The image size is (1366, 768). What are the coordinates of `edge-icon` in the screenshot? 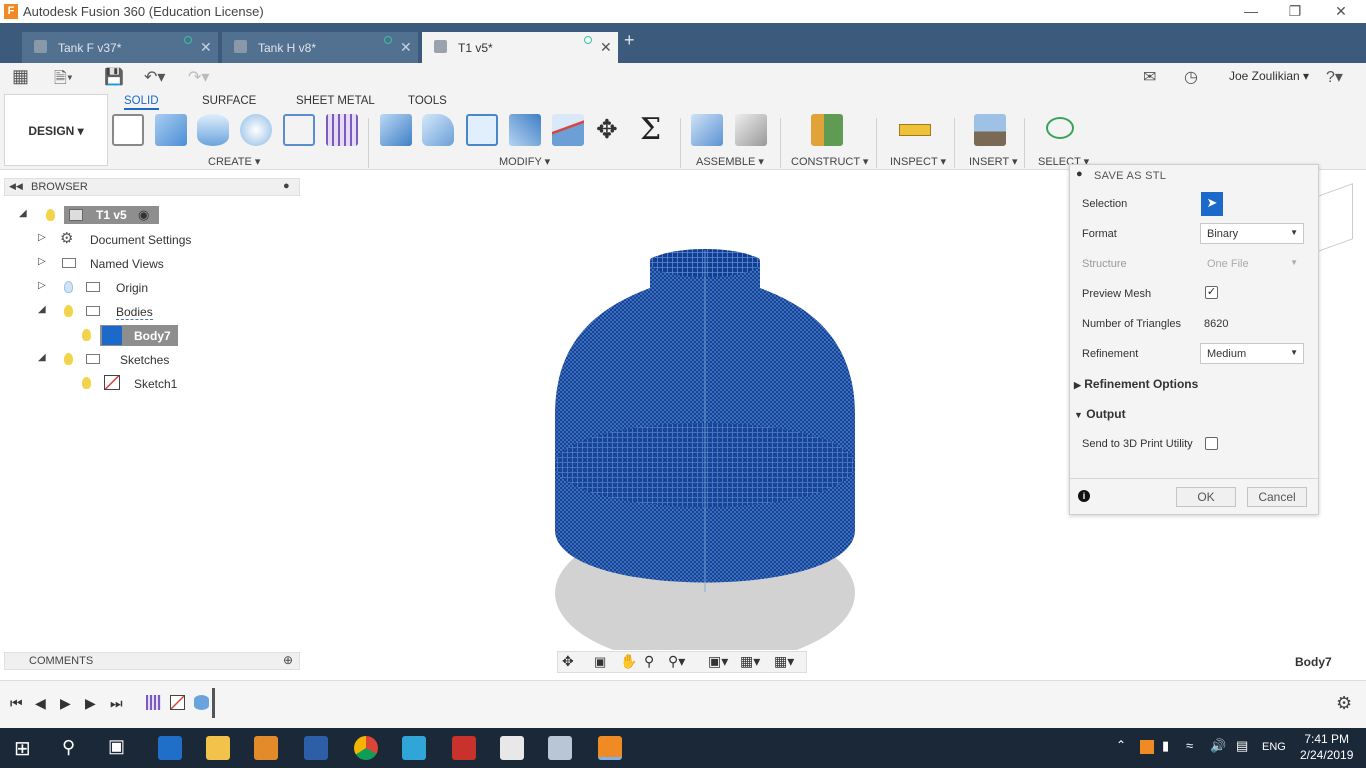 It's located at (170, 748).